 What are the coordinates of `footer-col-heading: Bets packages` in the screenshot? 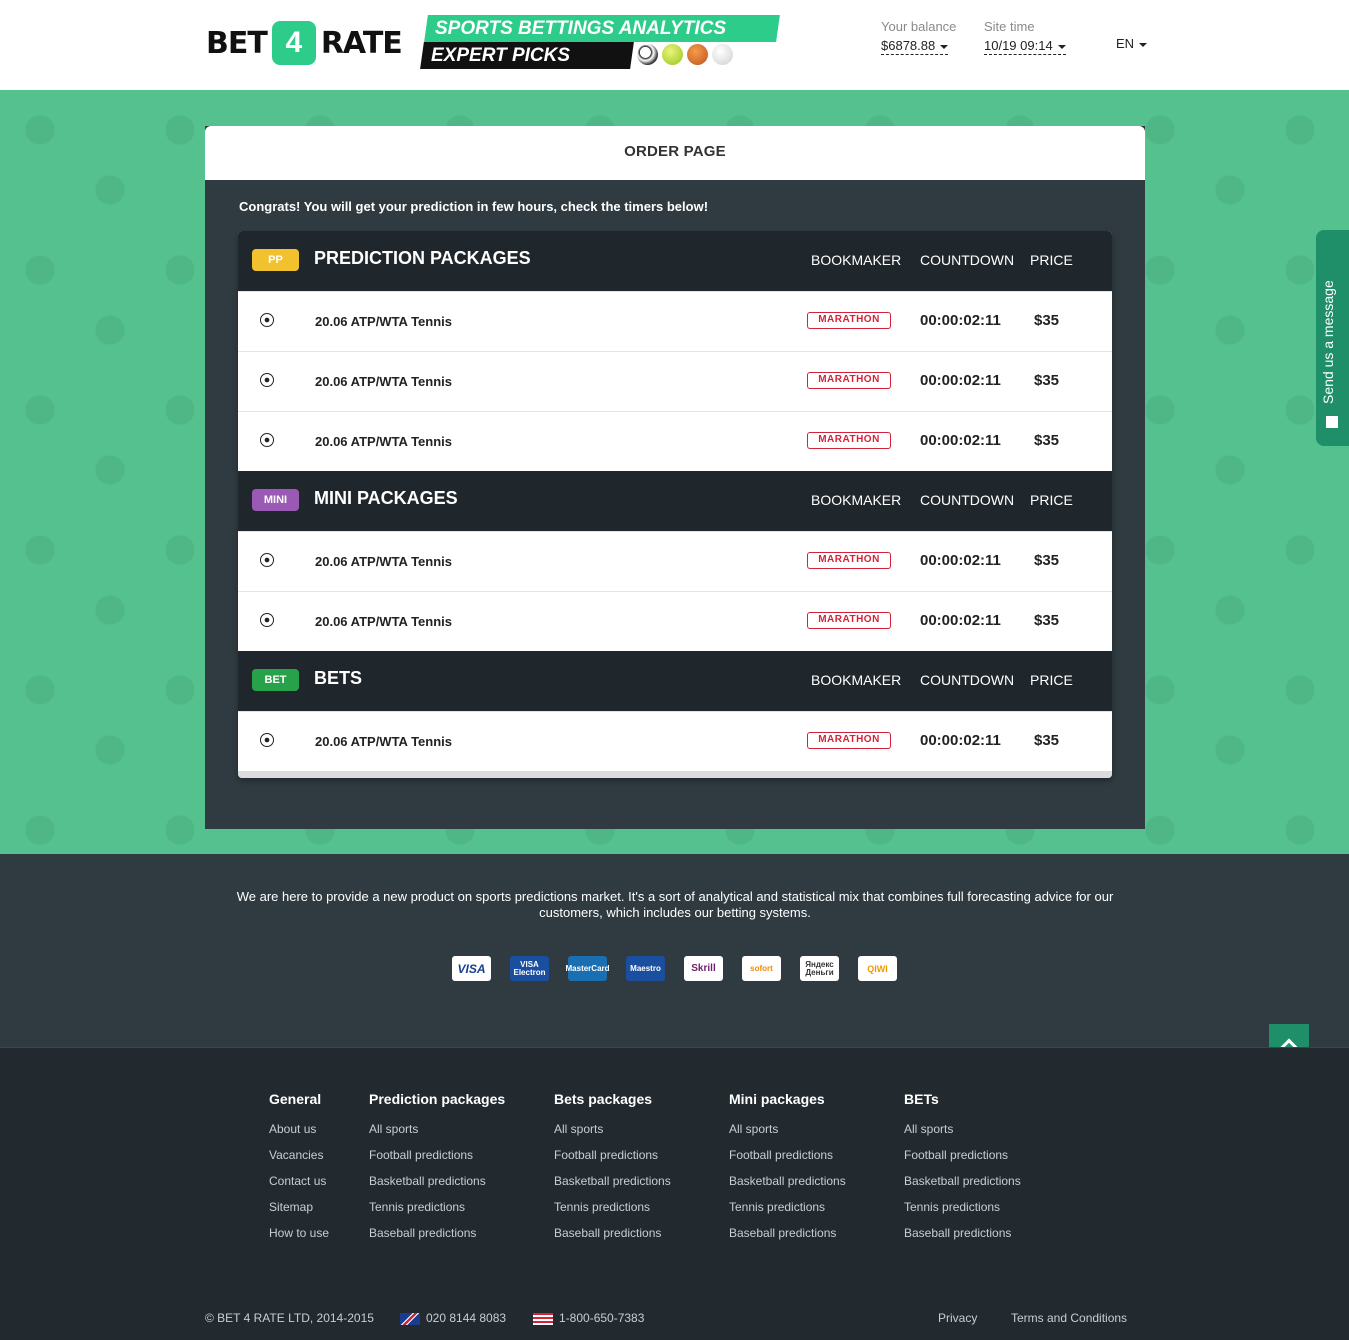 It's located at (603, 1099).